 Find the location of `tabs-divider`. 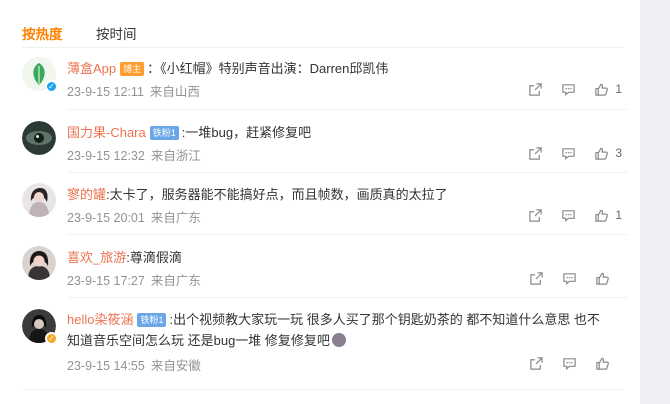

tabs-divider is located at coordinates (323, 47).